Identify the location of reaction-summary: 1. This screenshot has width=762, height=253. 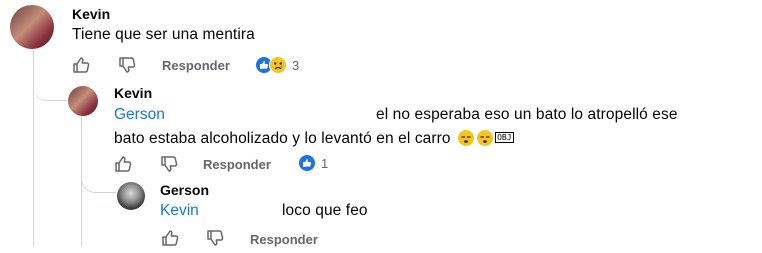
(313, 163).